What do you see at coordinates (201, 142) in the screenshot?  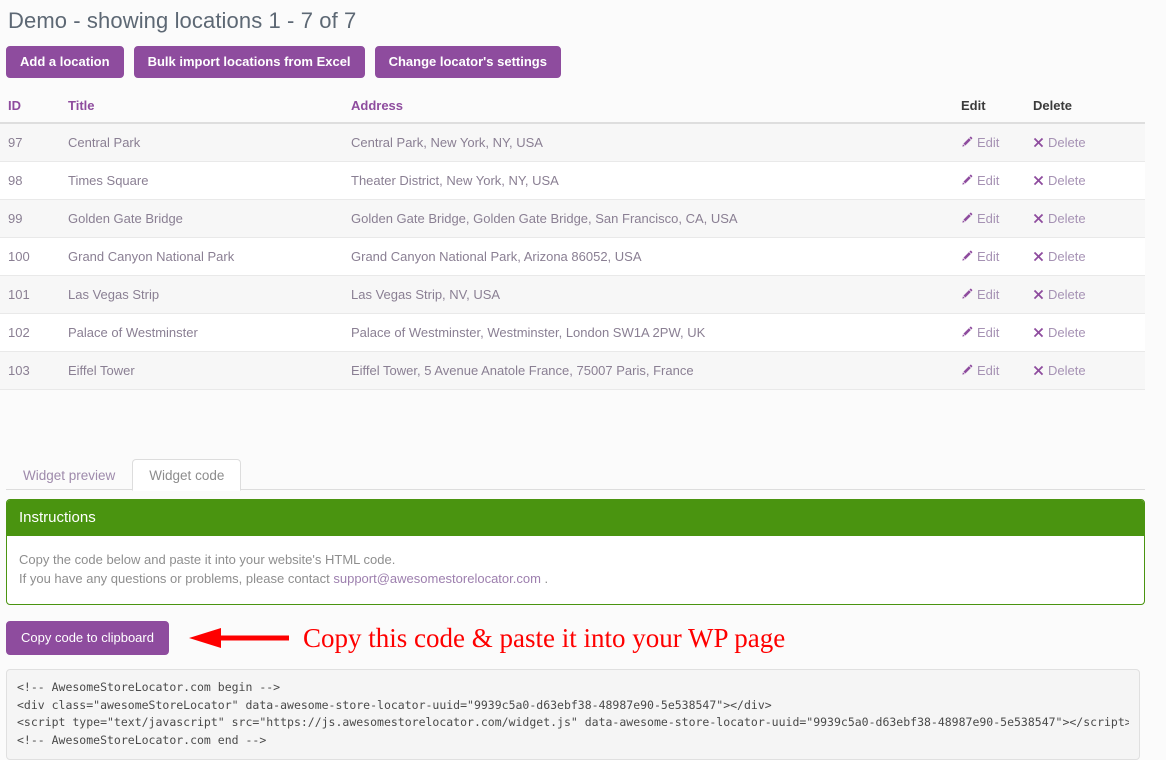 I see `cell-title: Central Park` at bounding box center [201, 142].